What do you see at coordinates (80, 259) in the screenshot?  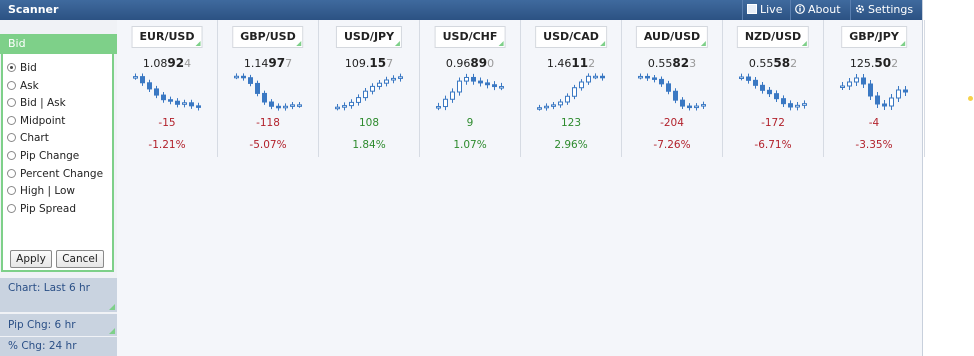 I see `cancel-button: Cancel` at bounding box center [80, 259].